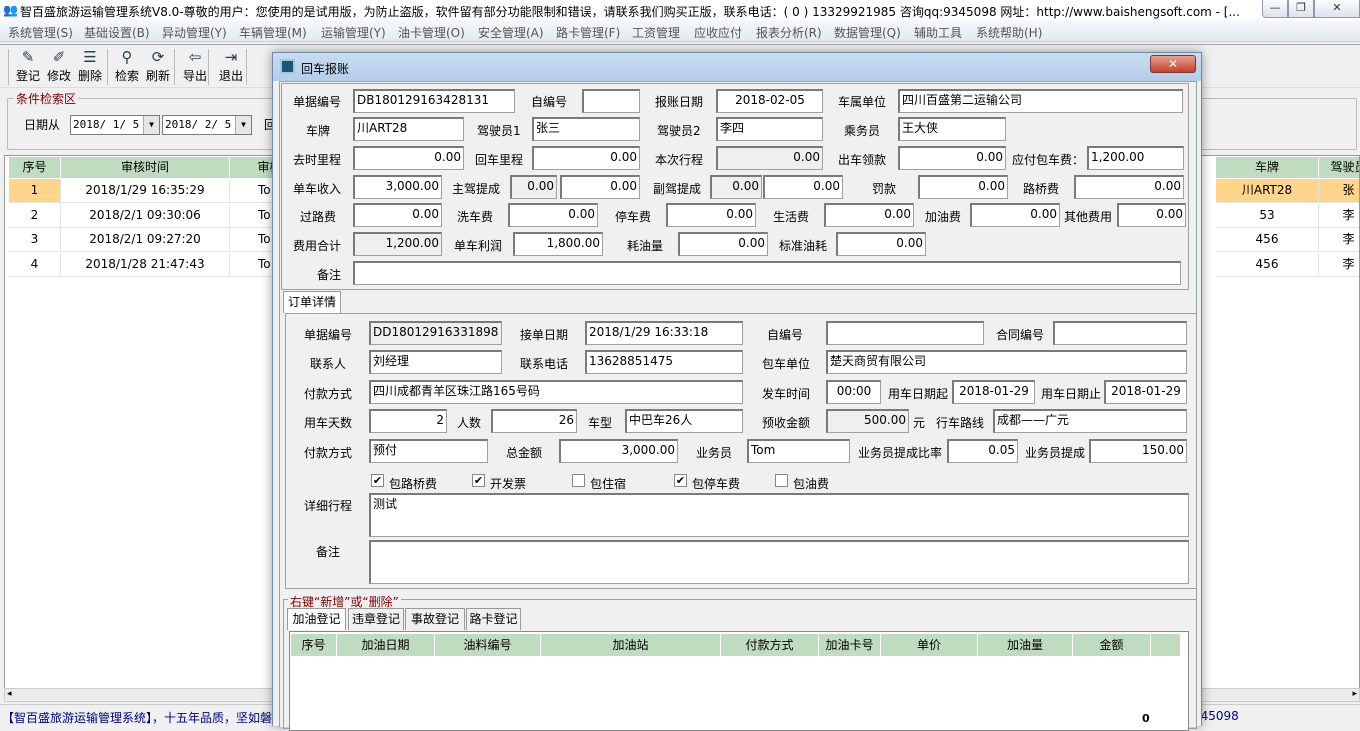  I want to click on order-remark-textarea, so click(779, 562).